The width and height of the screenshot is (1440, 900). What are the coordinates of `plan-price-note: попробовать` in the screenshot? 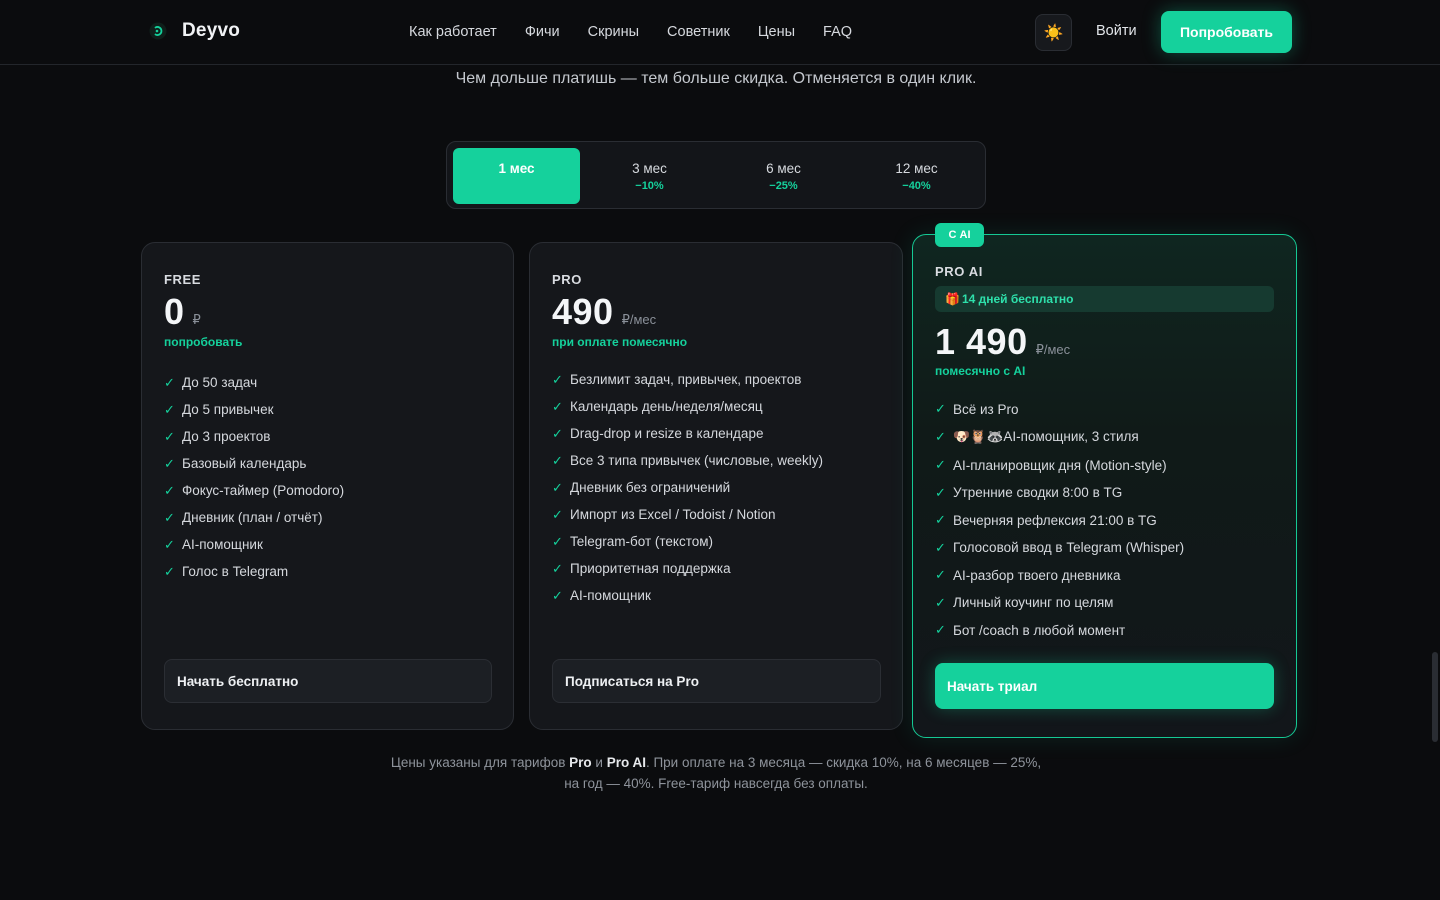 It's located at (203, 342).